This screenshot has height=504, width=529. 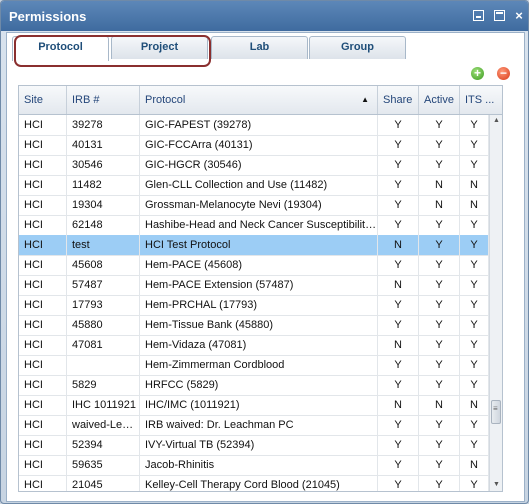 I want to click on table-row: HCI 57487 Hem-PACE Extension (57487) N Y Y, so click(x=254, y=285).